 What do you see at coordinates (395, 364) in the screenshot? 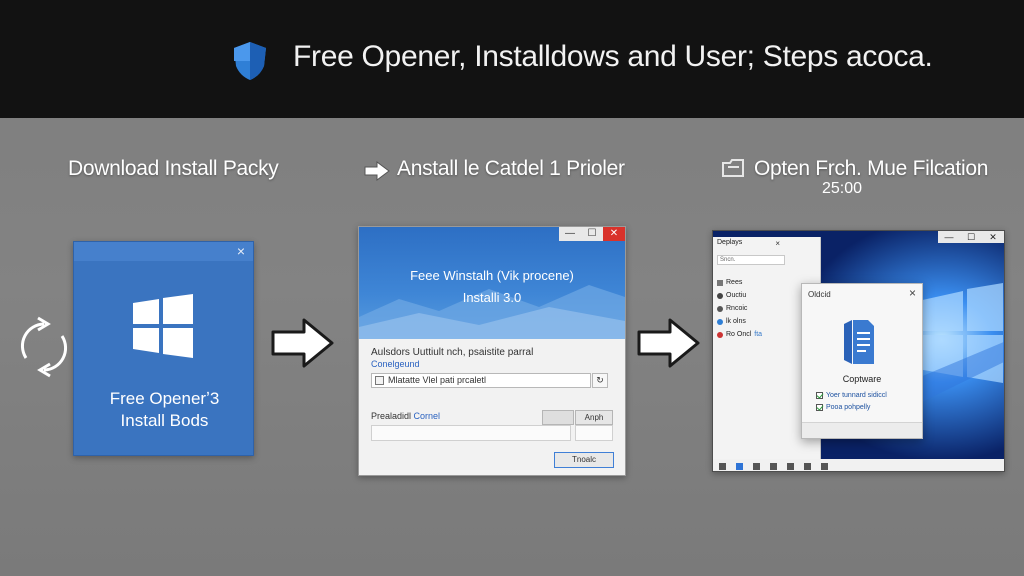
I see `installer-link: Conelgeund` at bounding box center [395, 364].